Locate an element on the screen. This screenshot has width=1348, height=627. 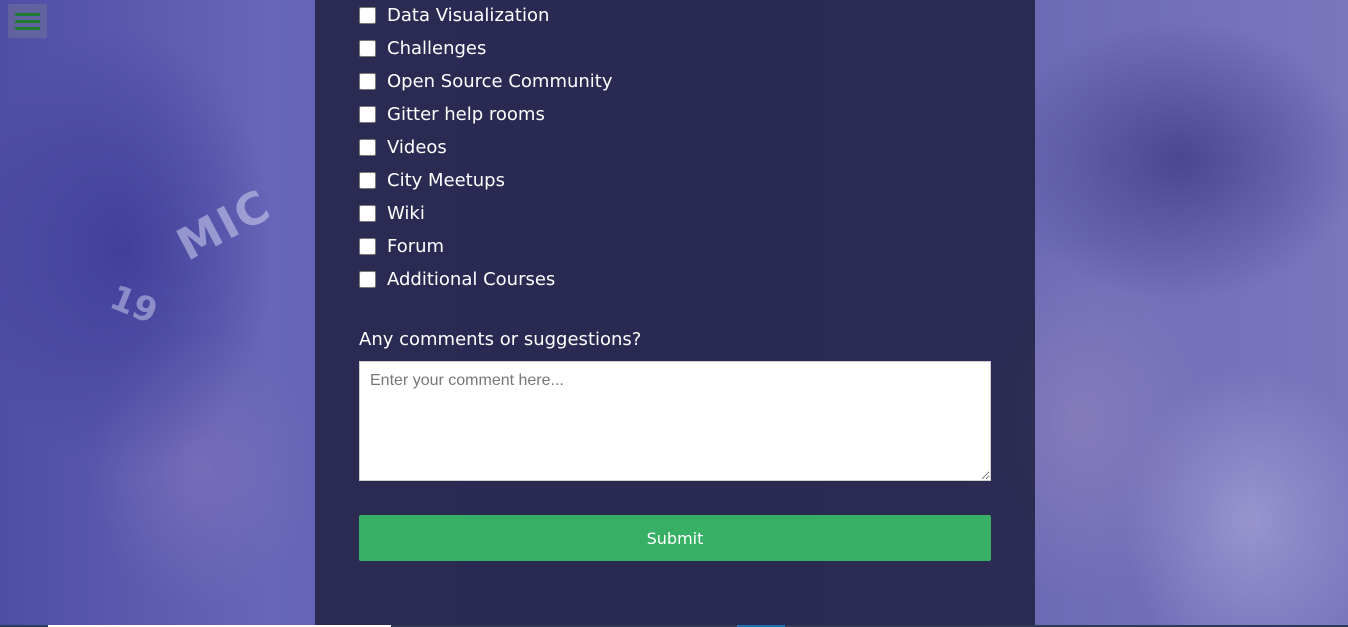
checkbox-label: Gitter help rooms is located at coordinates (466, 114).